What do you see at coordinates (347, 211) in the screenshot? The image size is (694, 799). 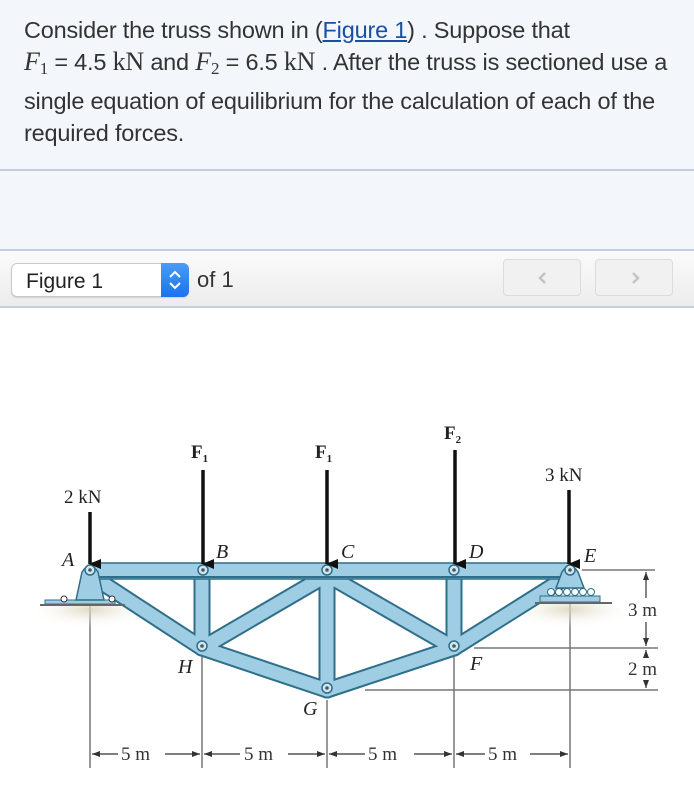 I see `answer-area` at bounding box center [347, 211].